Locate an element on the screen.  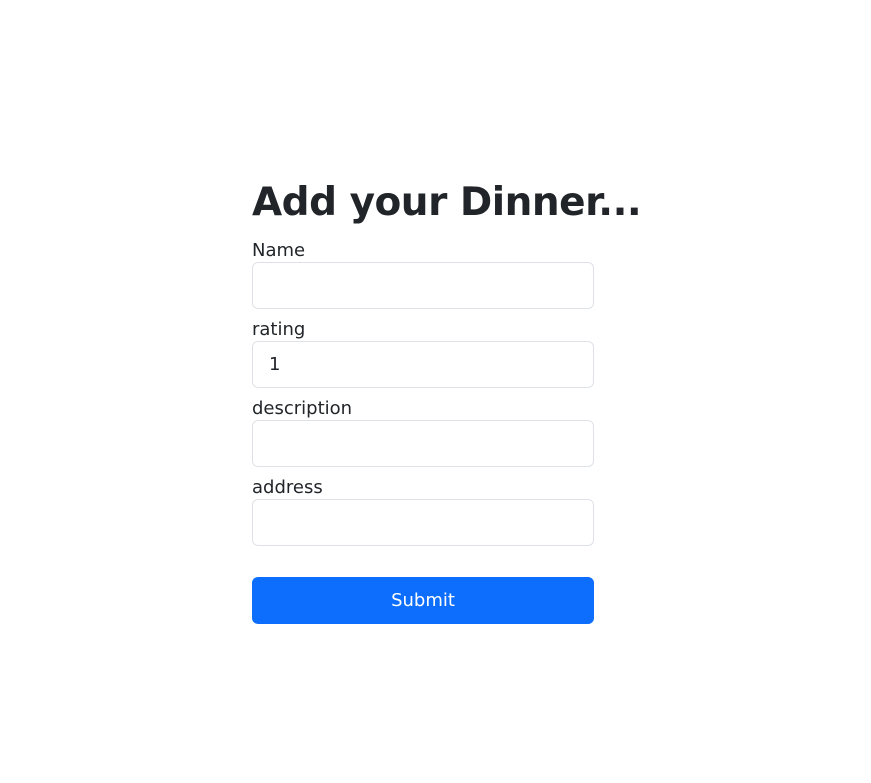
description-input is located at coordinates (423, 443).